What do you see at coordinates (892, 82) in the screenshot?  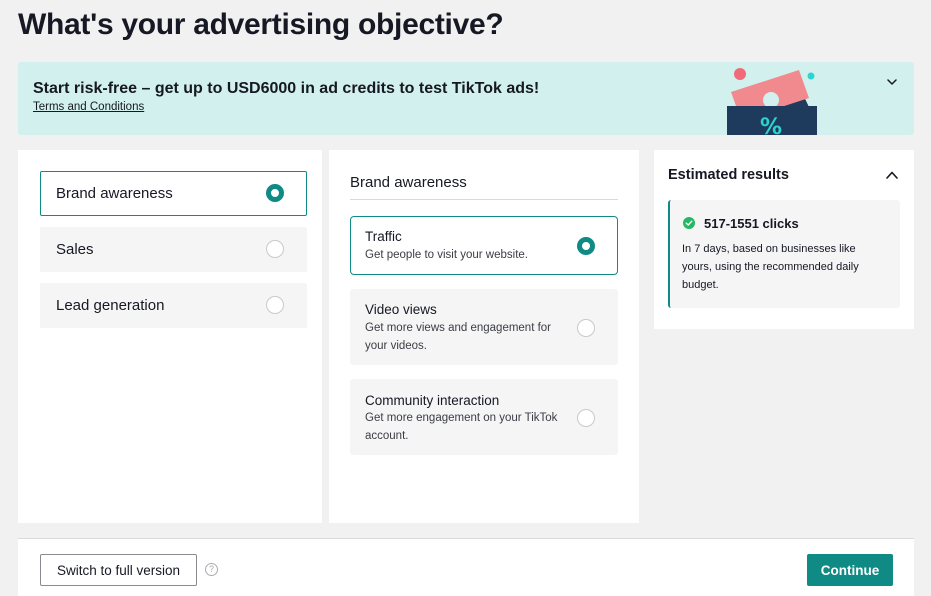 I see `chevron-down-icon` at bounding box center [892, 82].